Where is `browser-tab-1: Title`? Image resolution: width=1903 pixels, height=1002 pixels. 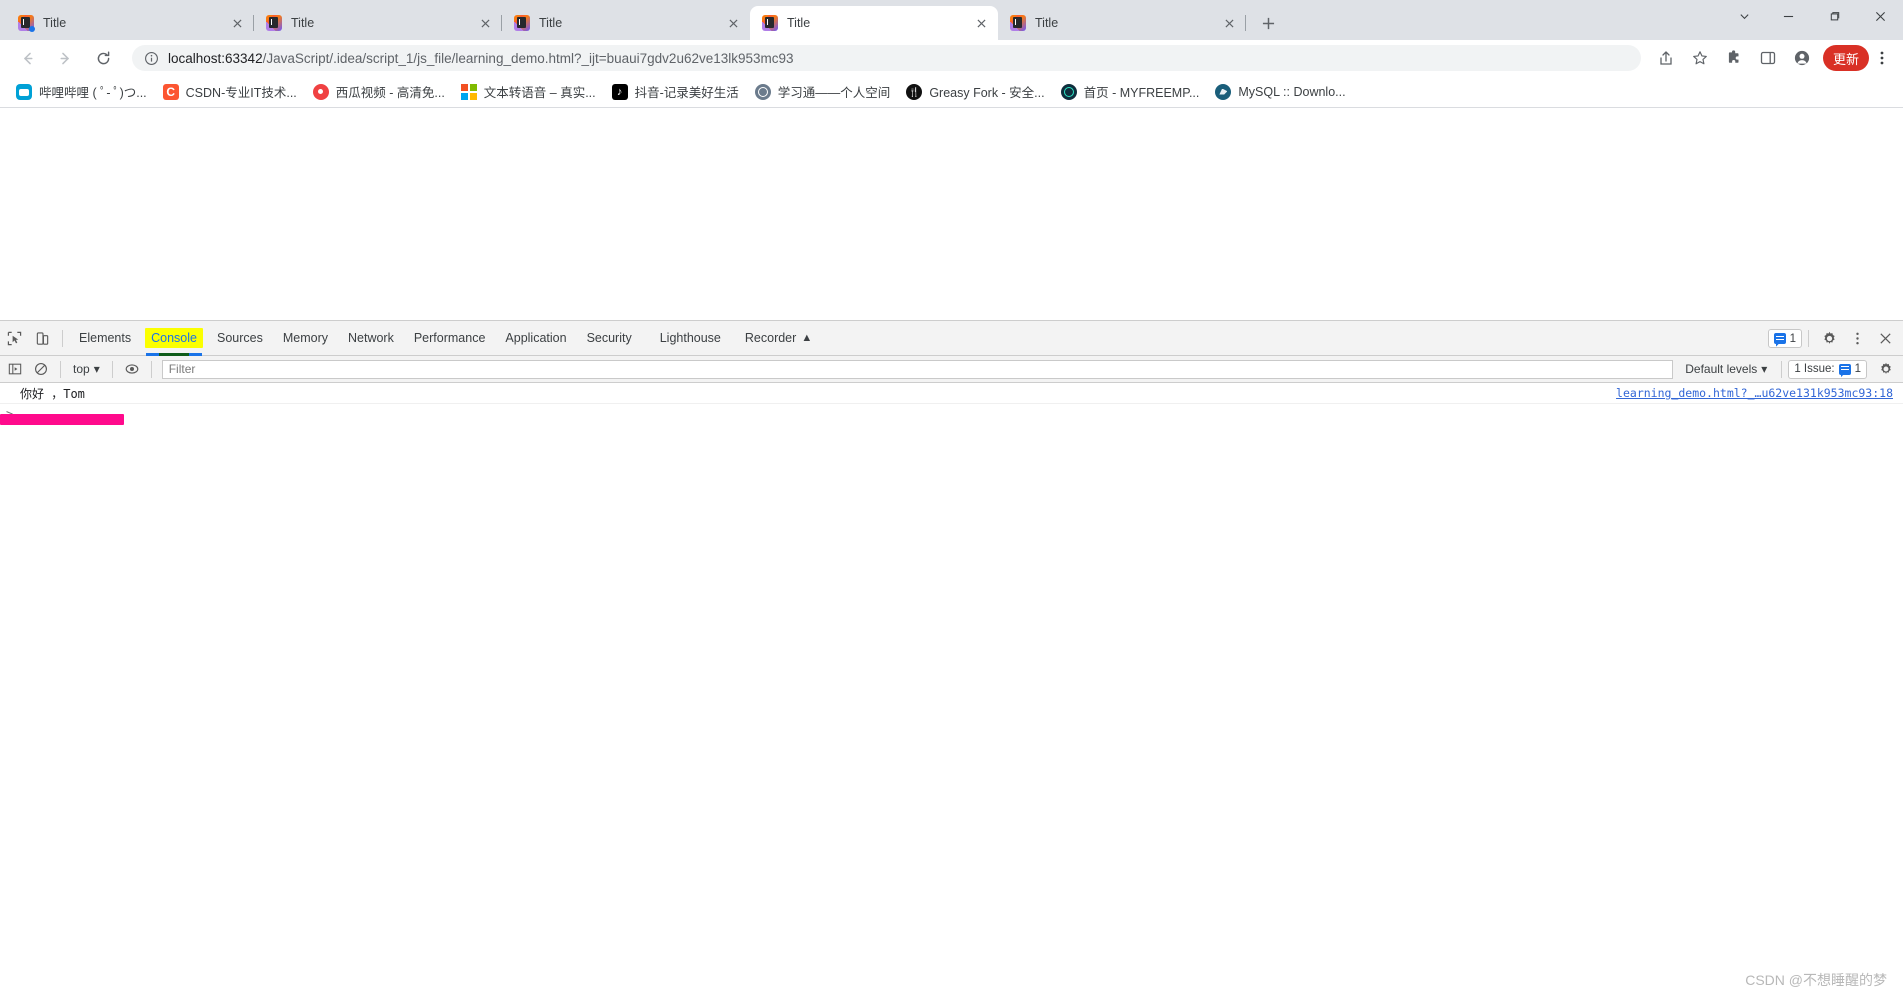
browser-tab-1: Title is located at coordinates (130, 23).